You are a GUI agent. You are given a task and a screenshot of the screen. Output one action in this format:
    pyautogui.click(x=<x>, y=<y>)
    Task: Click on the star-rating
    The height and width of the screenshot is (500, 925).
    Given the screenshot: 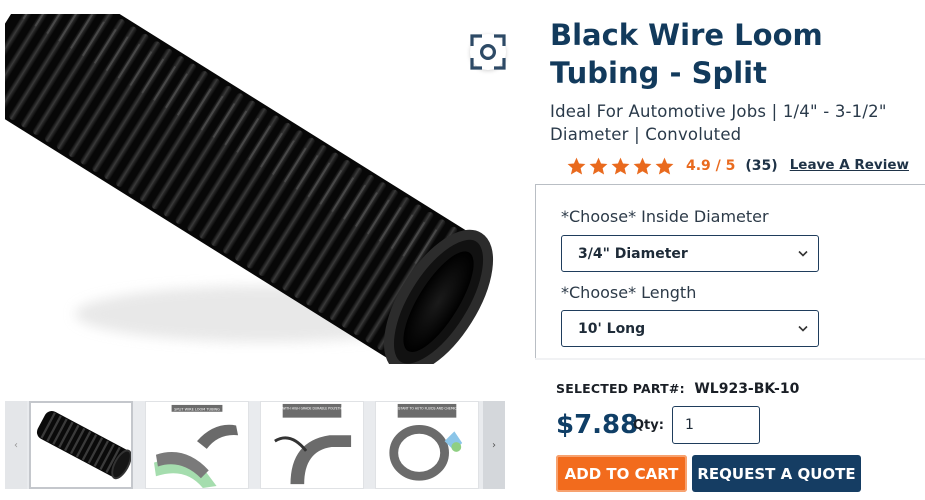 What is the action you would take?
    pyautogui.click(x=620, y=166)
    